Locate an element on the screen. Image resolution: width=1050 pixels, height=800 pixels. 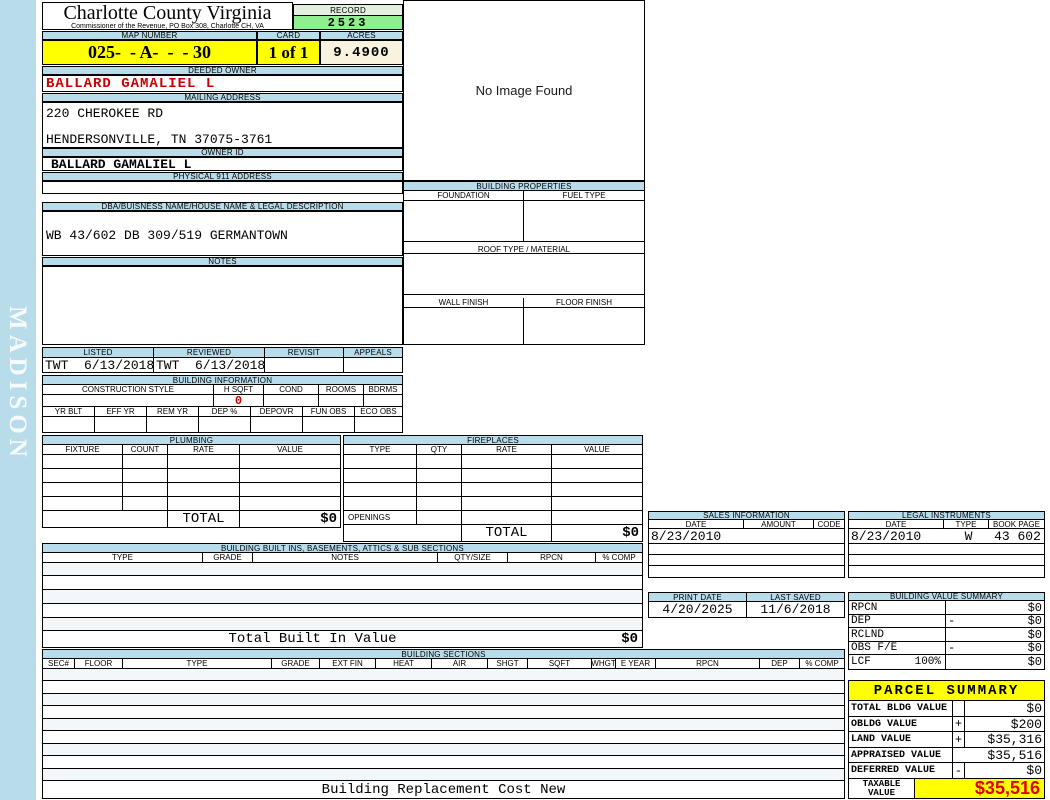
fuel-type-value is located at coordinates (584, 221).